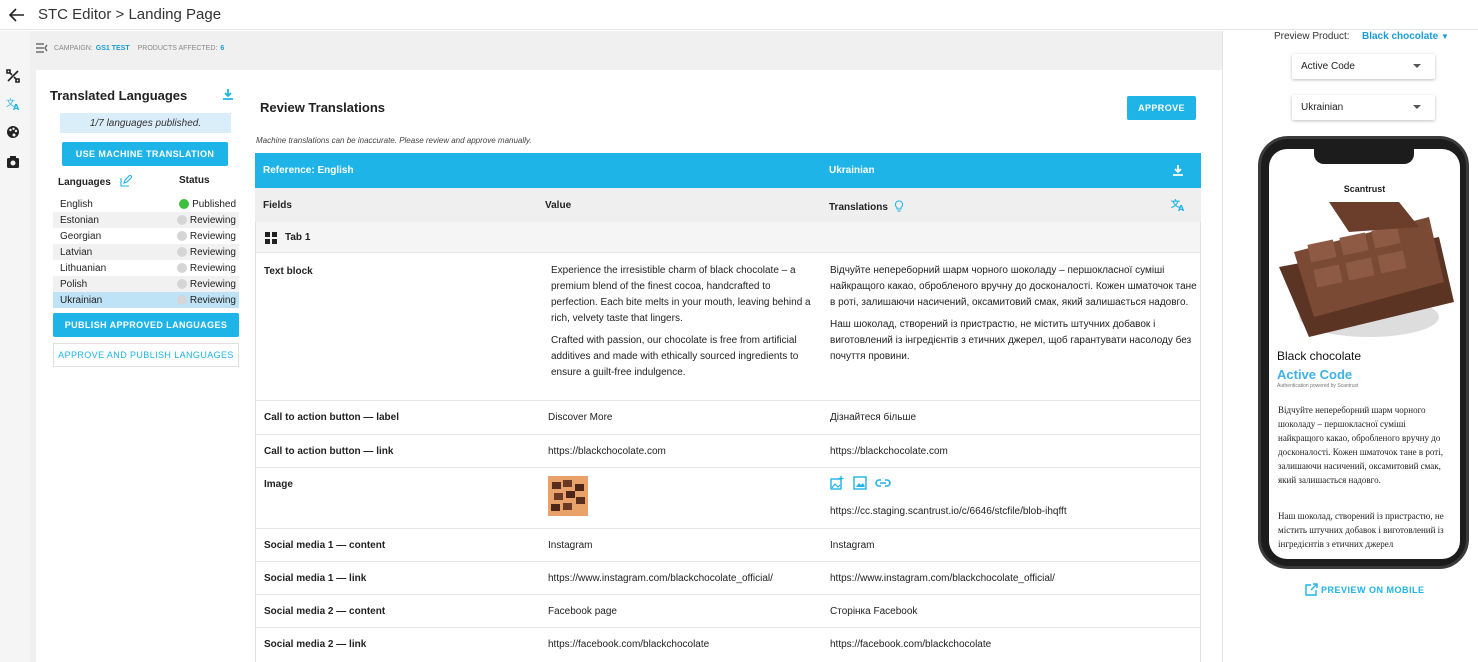 This screenshot has height=662, width=1478. Describe the element at coordinates (882, 483) in the screenshot. I see `link-icon` at that location.